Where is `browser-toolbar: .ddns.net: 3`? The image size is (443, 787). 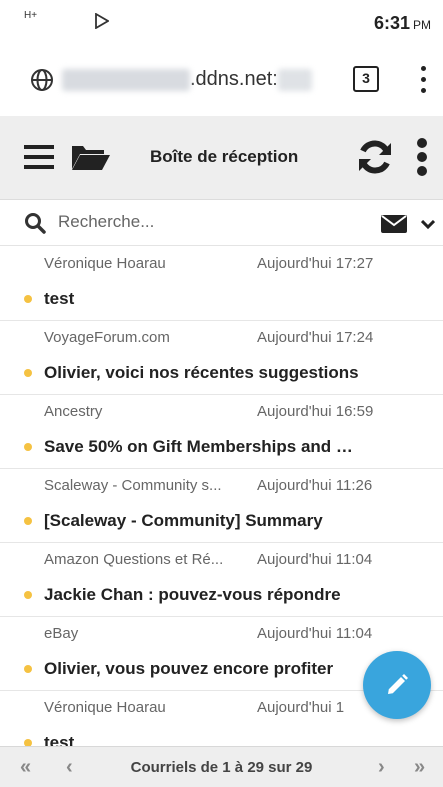 browser-toolbar: .ddns.net: 3 is located at coordinates (221, 80).